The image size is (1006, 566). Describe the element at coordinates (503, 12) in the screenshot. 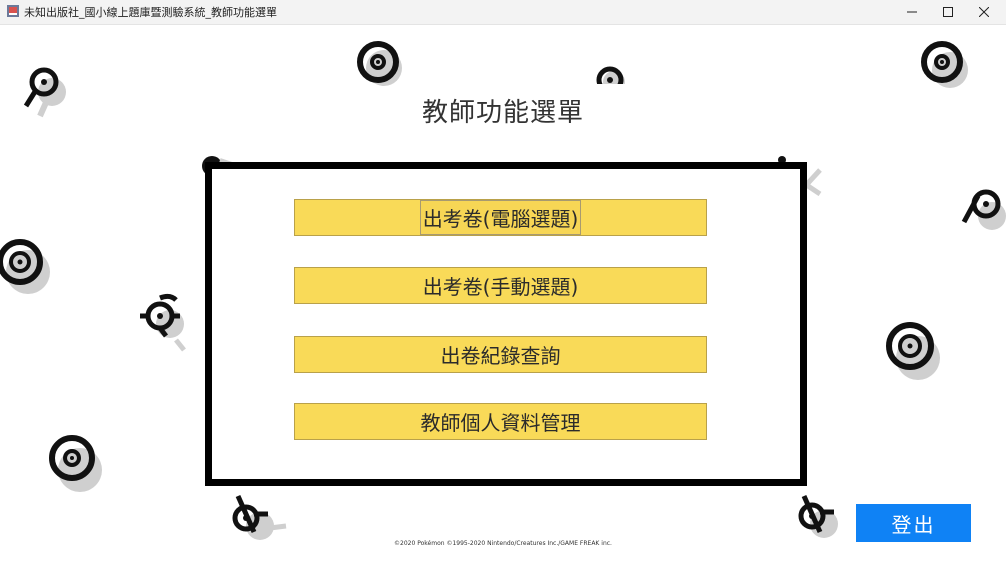

I see `window-titlebar: 未知出版社_國小線上題庫暨測驗系統_教師功能選單` at that location.